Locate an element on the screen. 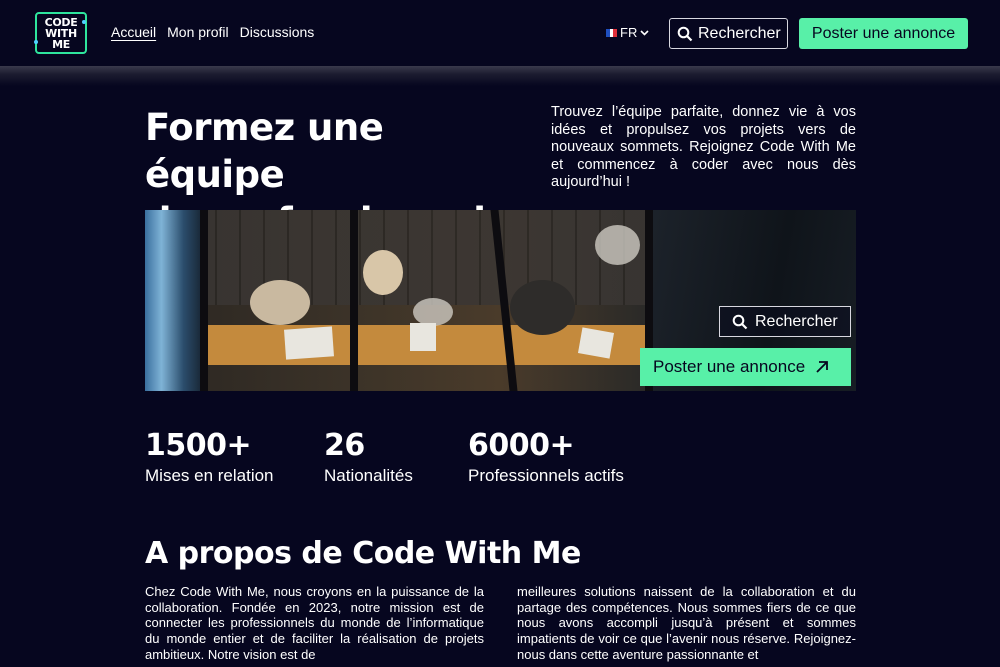  stat-label: Nationalités is located at coordinates (368, 475).